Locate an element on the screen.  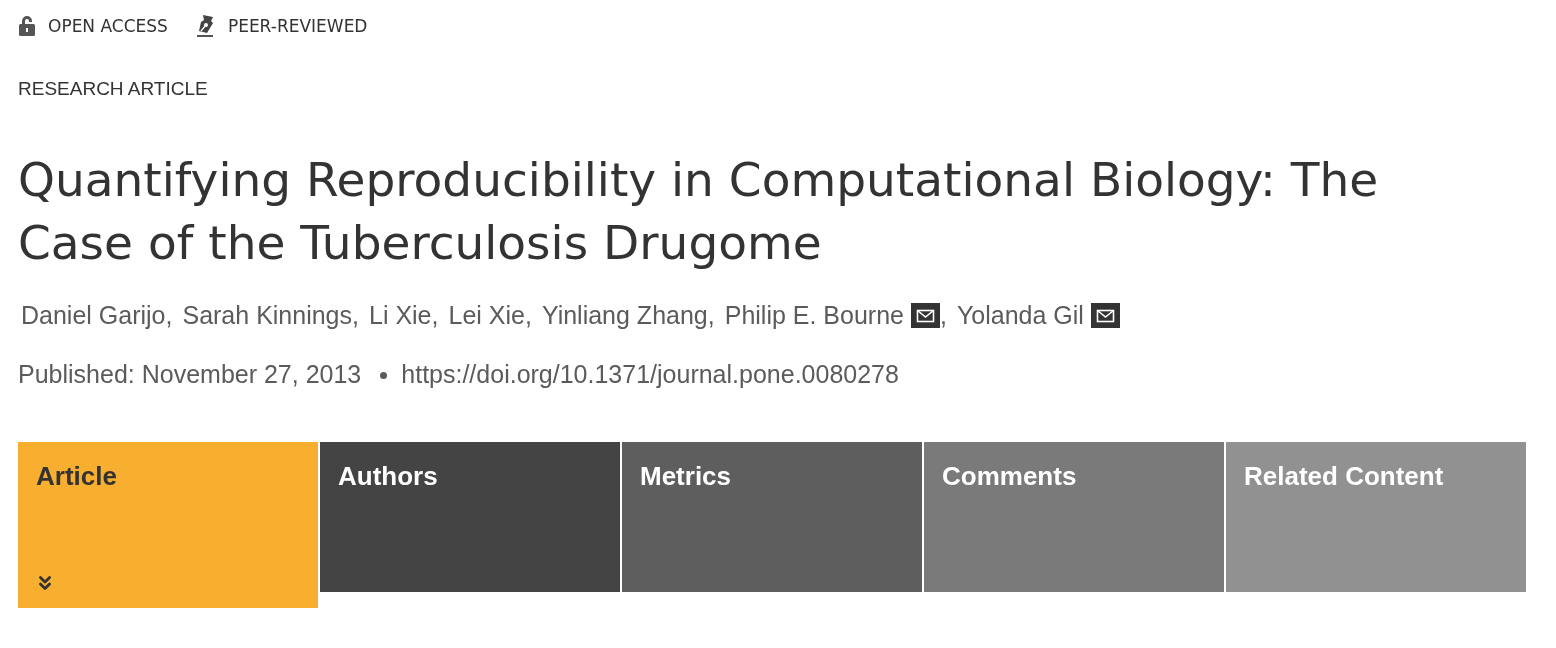
tab: Metrics is located at coordinates (772, 517).